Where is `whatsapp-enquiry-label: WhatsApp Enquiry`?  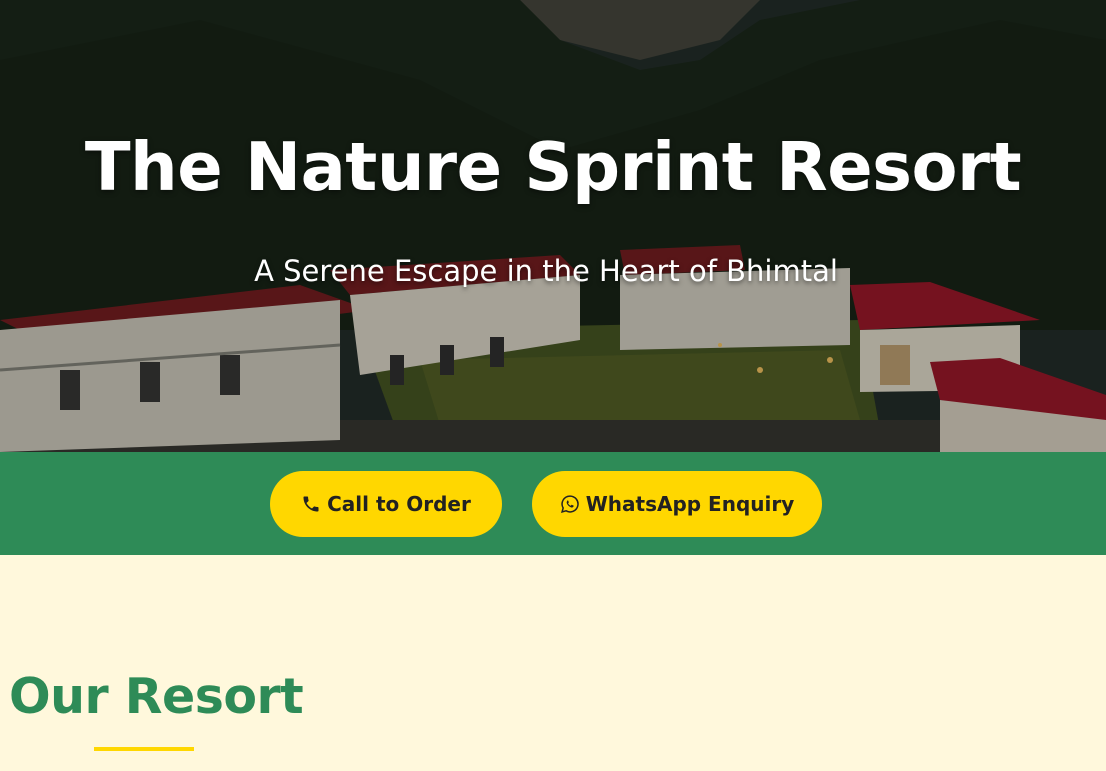
whatsapp-enquiry-label: WhatsApp Enquiry is located at coordinates (690, 504).